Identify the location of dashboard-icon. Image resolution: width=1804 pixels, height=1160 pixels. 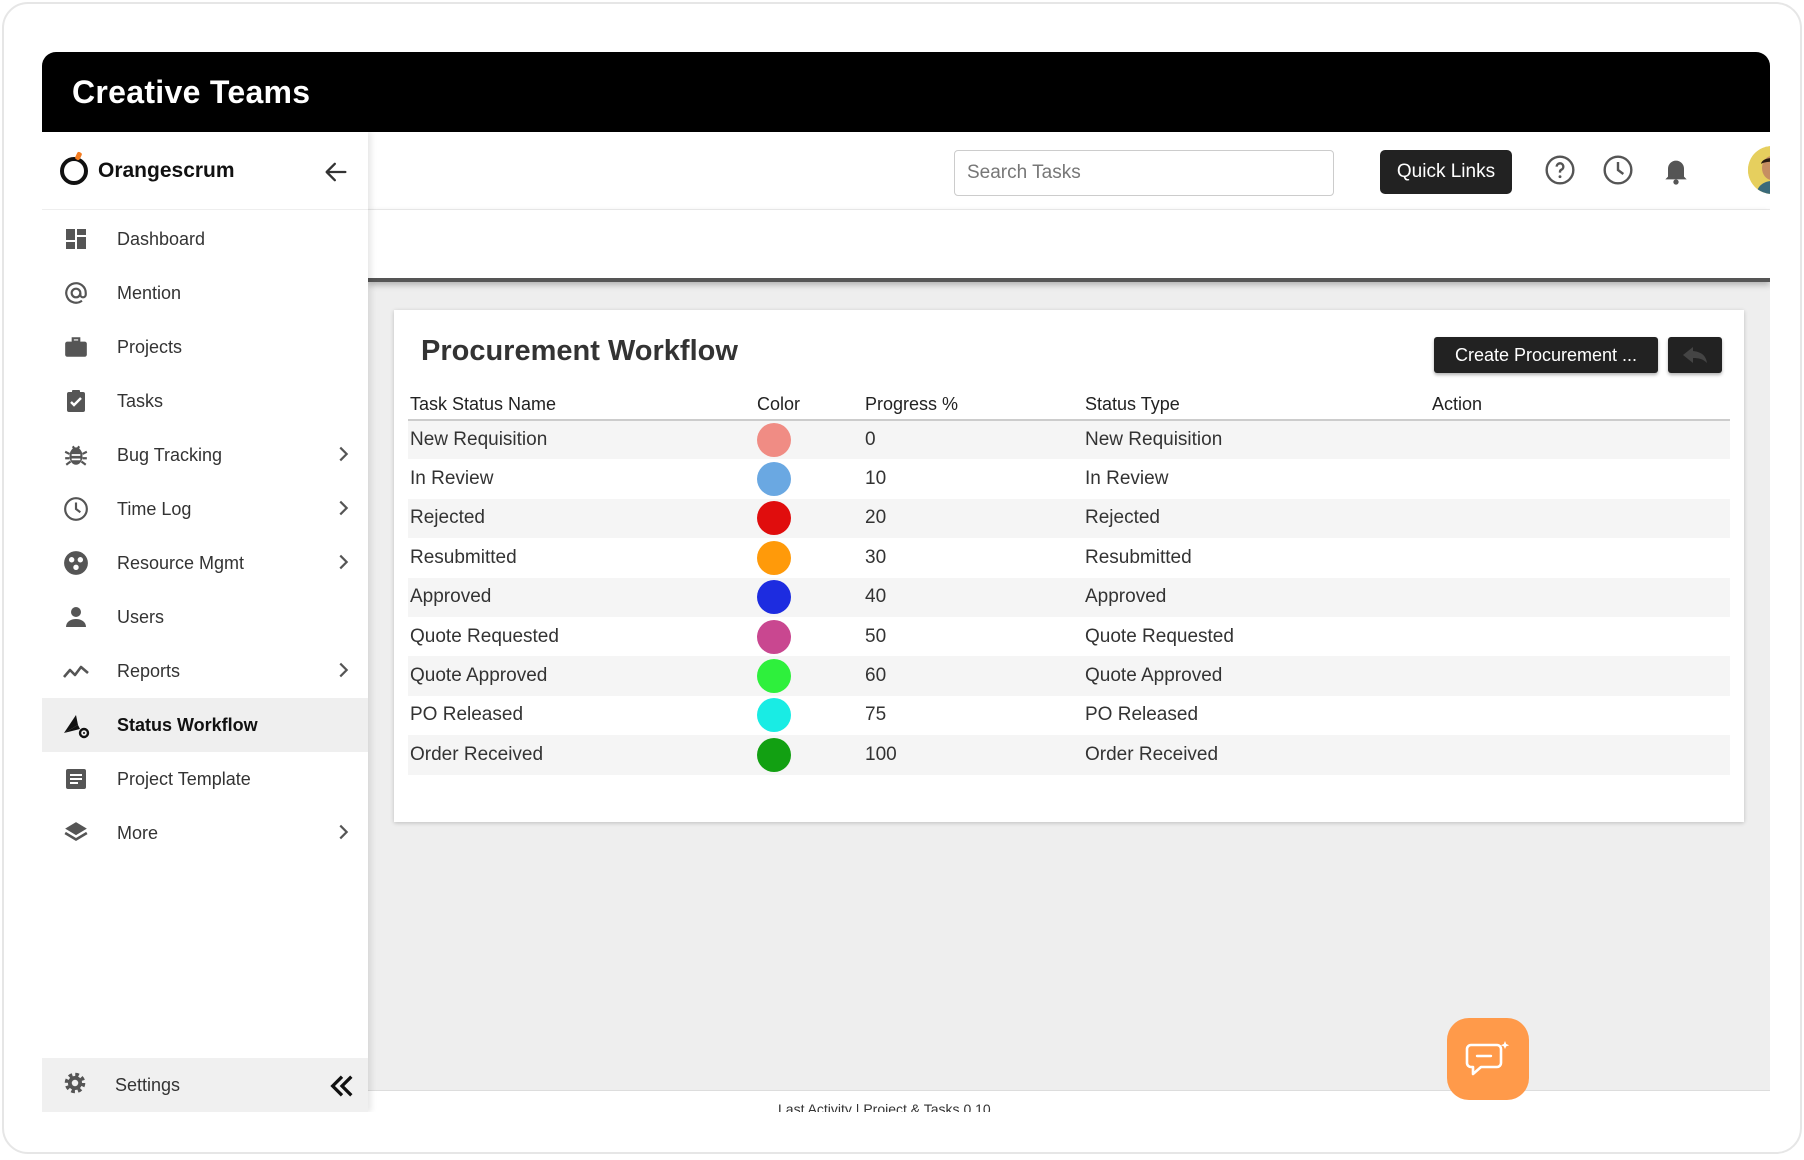
(76, 239).